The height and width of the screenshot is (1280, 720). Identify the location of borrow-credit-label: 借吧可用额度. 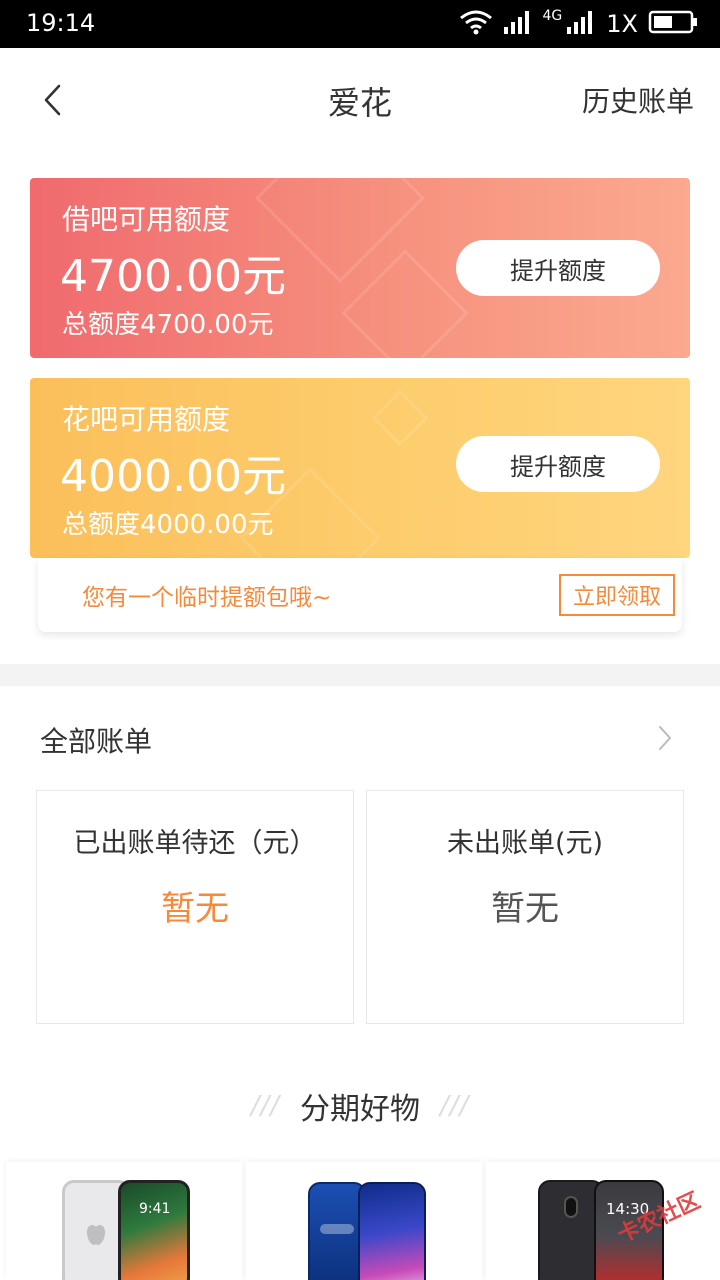
(146, 219).